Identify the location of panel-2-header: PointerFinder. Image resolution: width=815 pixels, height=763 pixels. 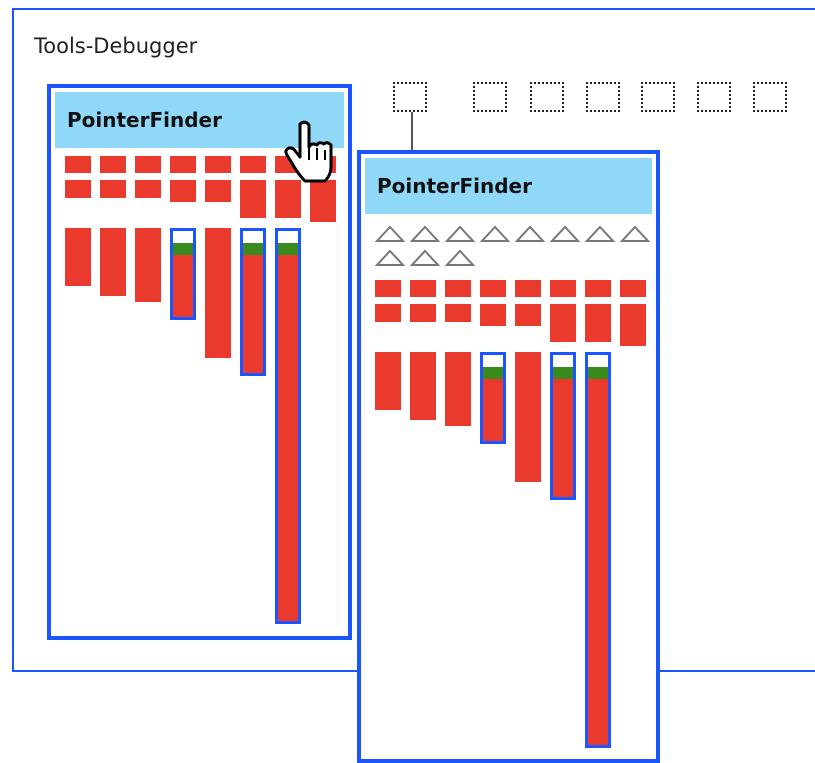
(508, 186).